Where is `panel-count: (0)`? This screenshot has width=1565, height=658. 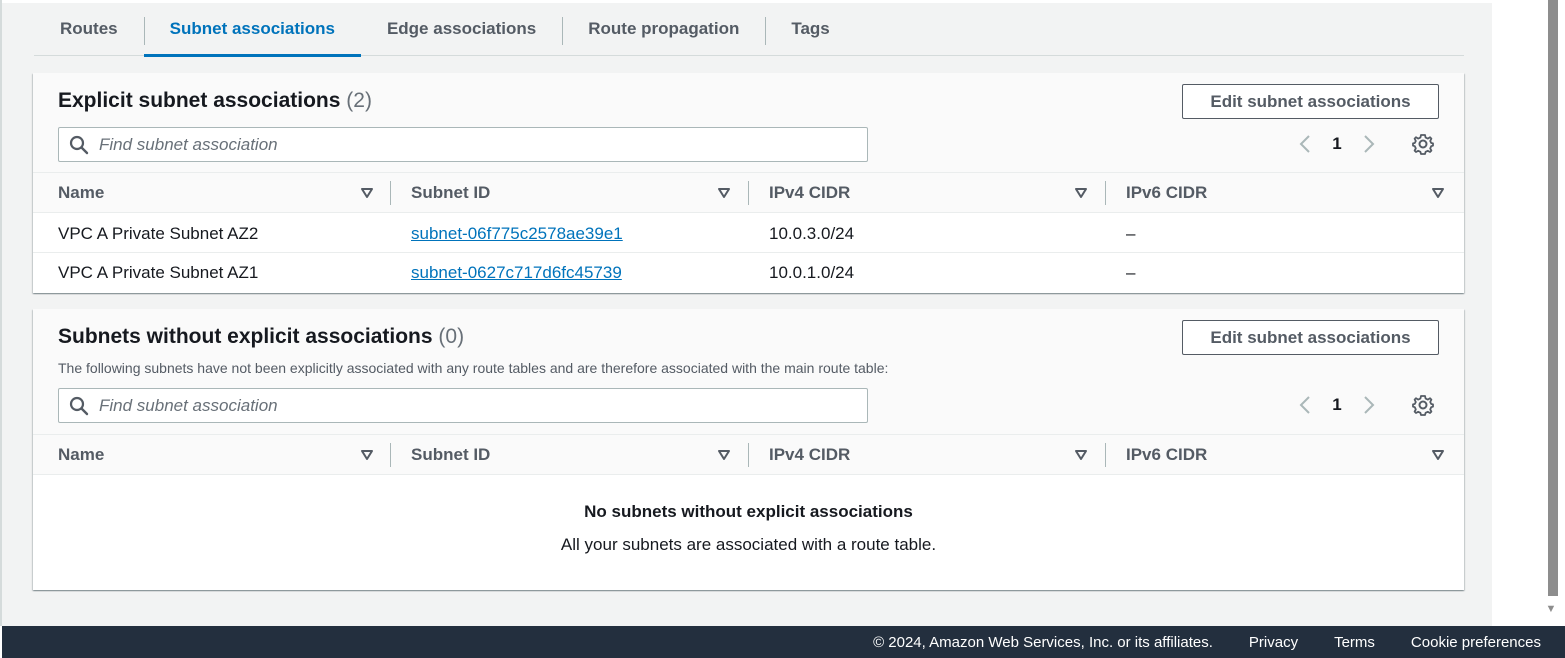
panel-count: (0) is located at coordinates (451, 336).